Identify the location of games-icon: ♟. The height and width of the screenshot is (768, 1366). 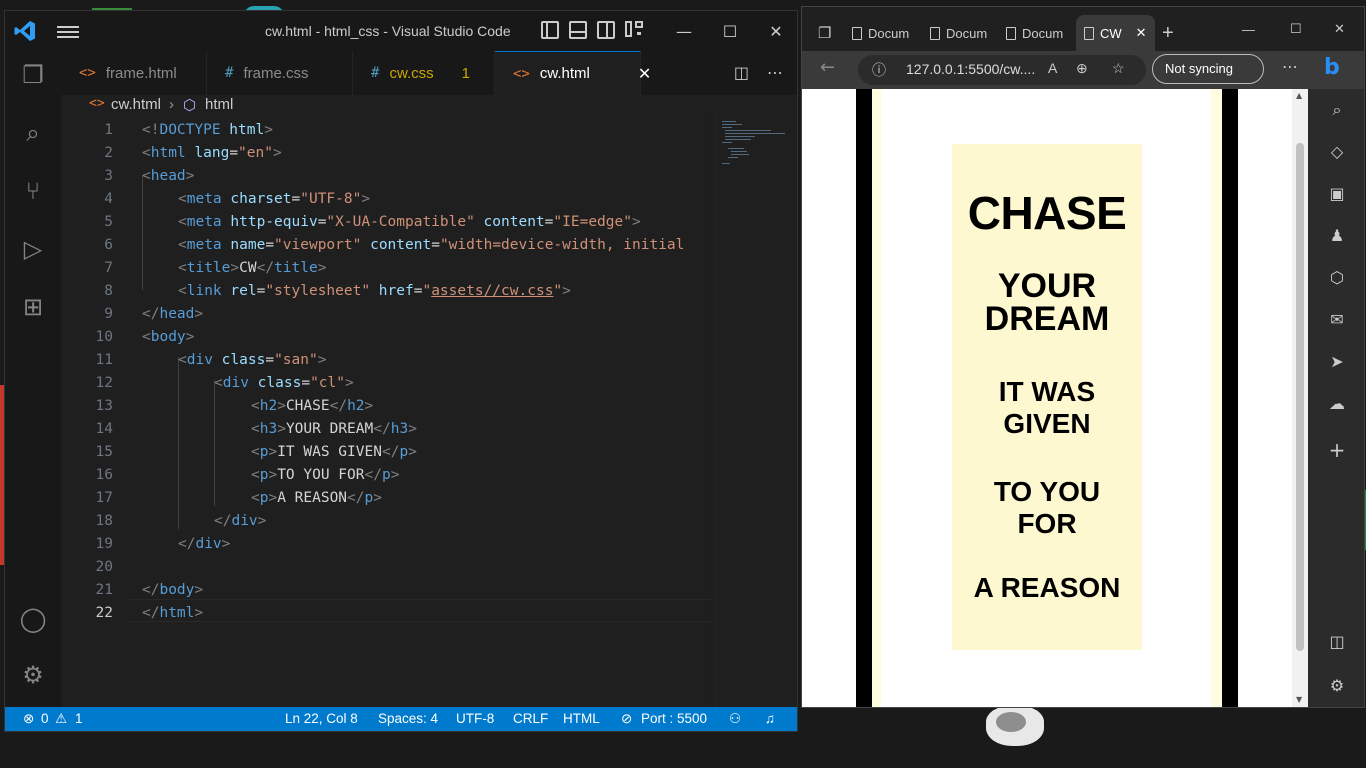
(1337, 236).